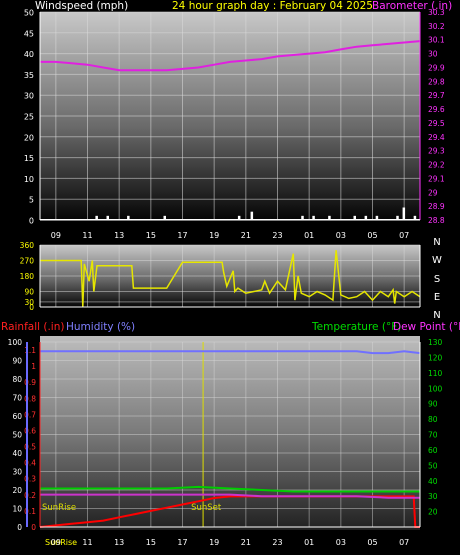 The height and width of the screenshot is (555, 460). What do you see at coordinates (27, 261) in the screenshot?
I see `direction-tick-label: 270` at bounding box center [27, 261].